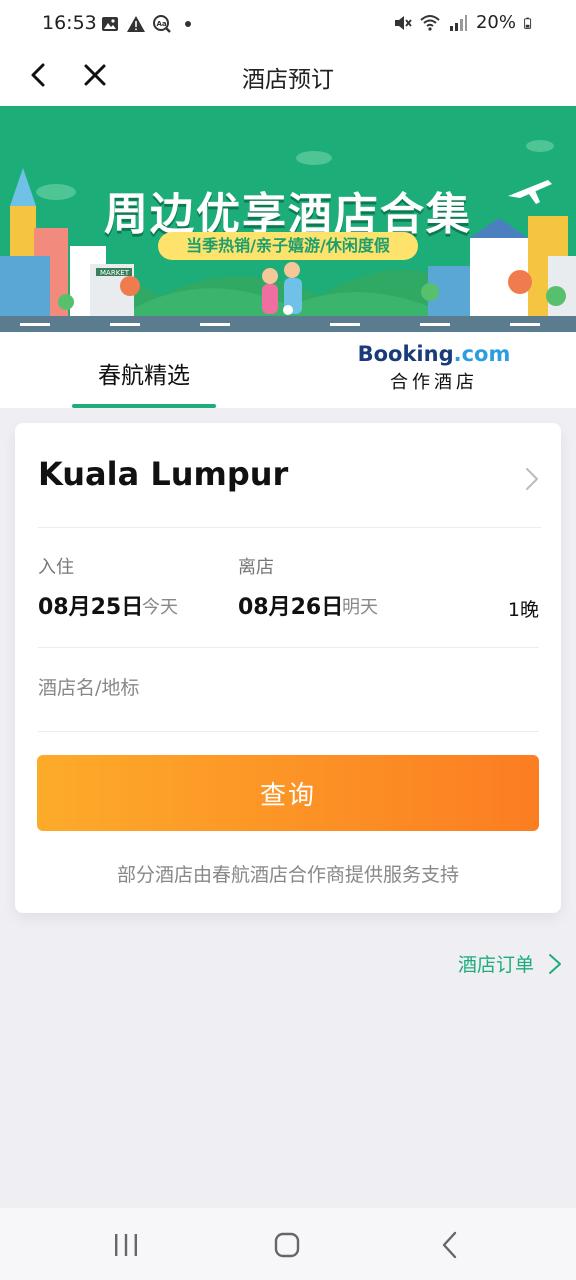 This screenshot has width=576, height=1280. I want to click on hotel-orders-link: 酒店订单, so click(510, 963).